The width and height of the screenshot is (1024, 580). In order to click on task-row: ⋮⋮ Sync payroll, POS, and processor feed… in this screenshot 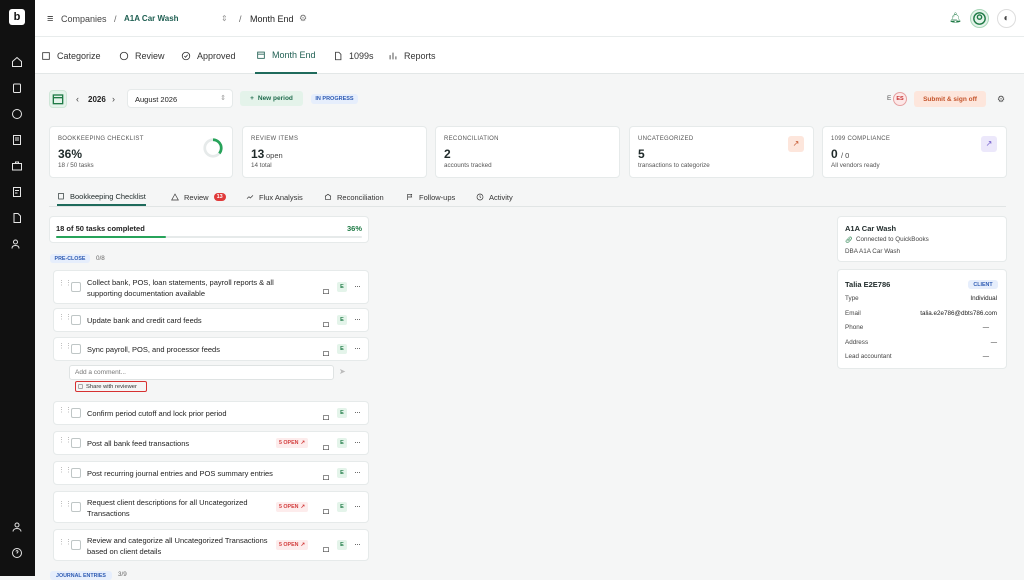, I will do `click(211, 349)`.